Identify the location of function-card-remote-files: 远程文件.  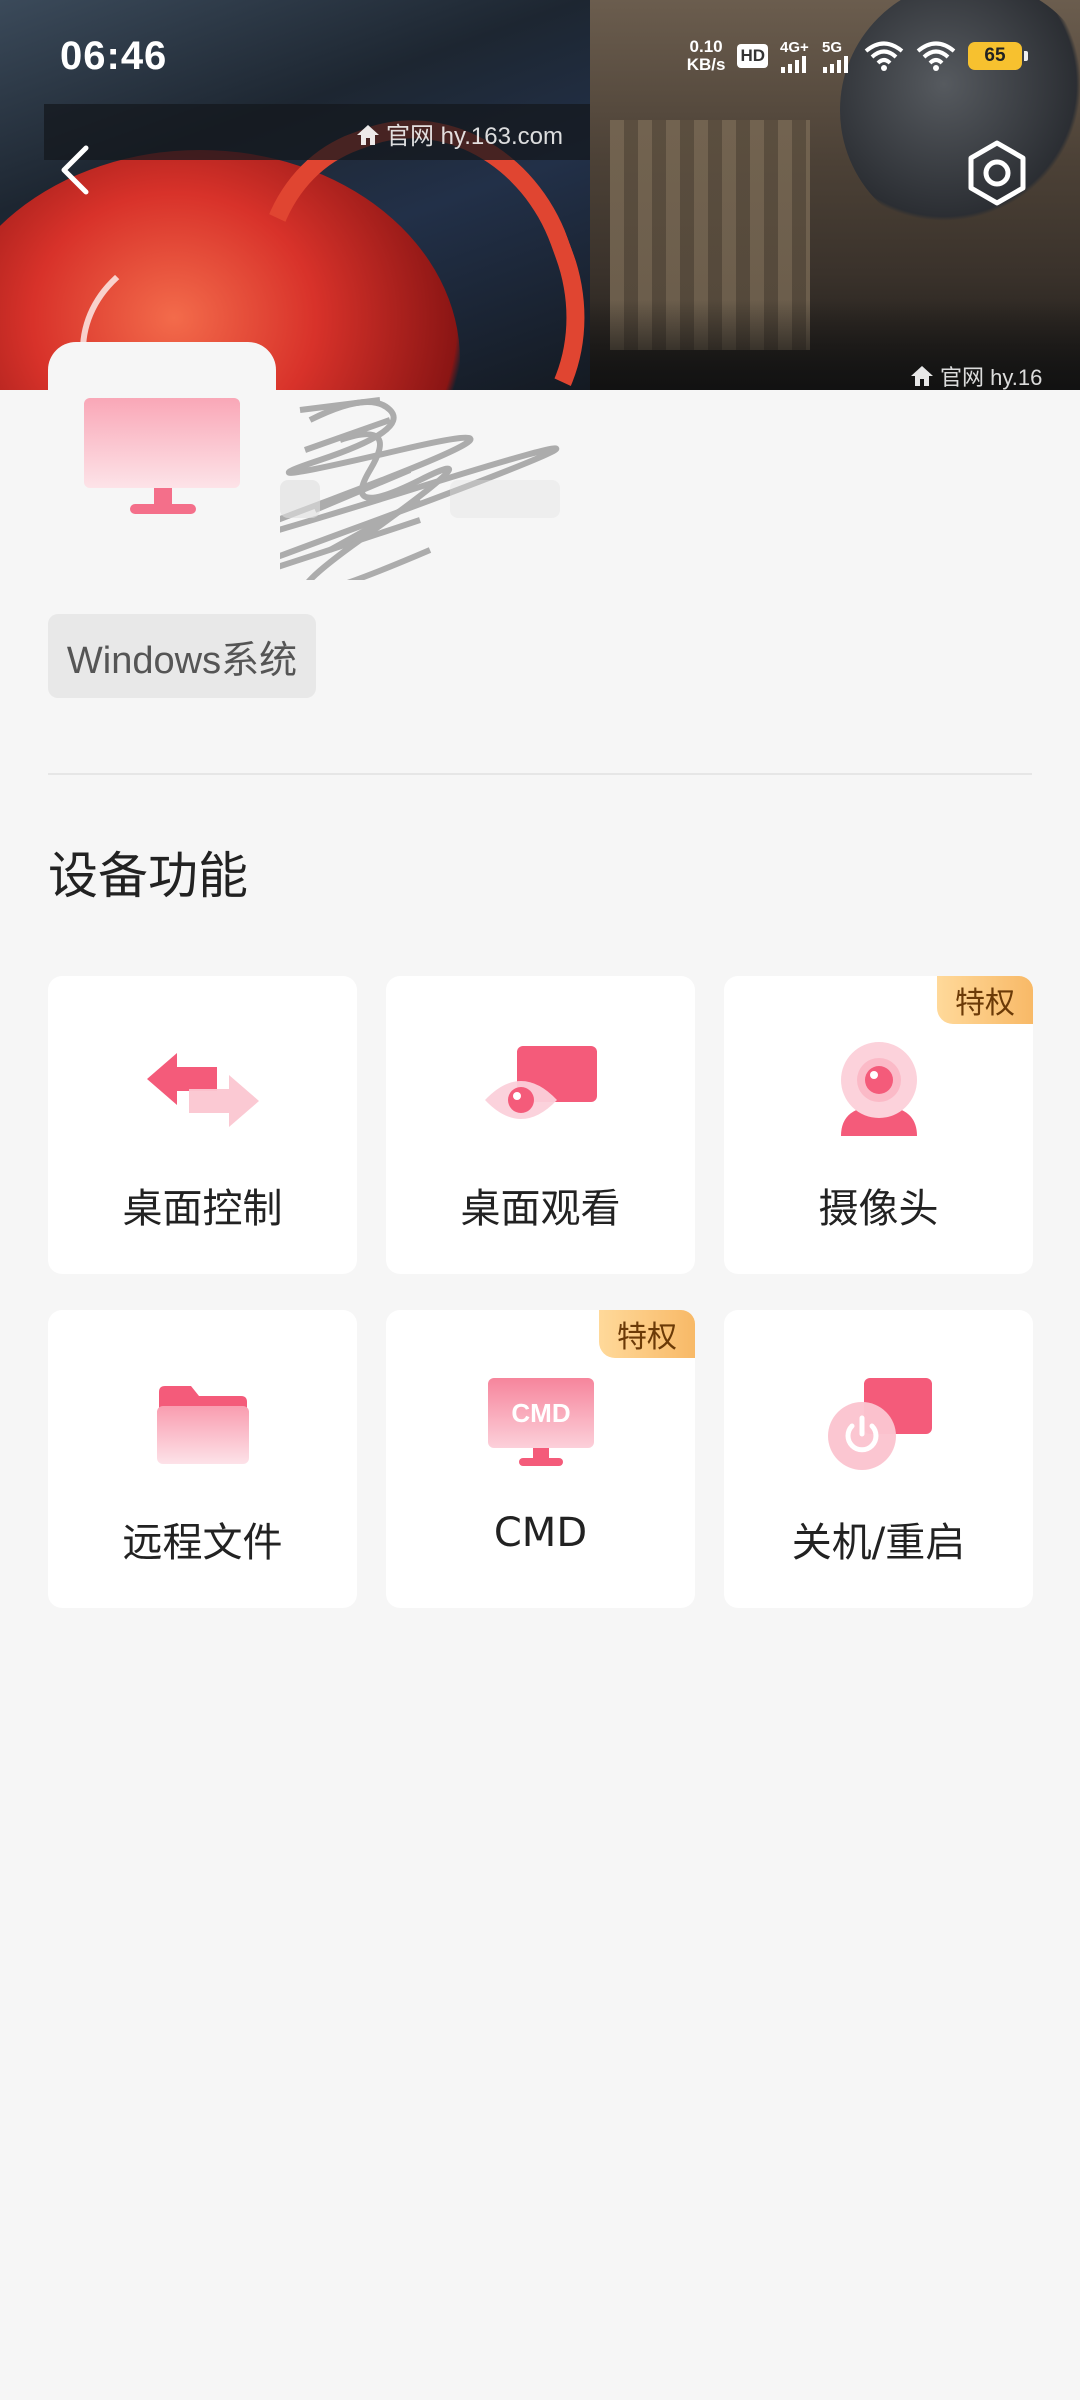
(202, 1459).